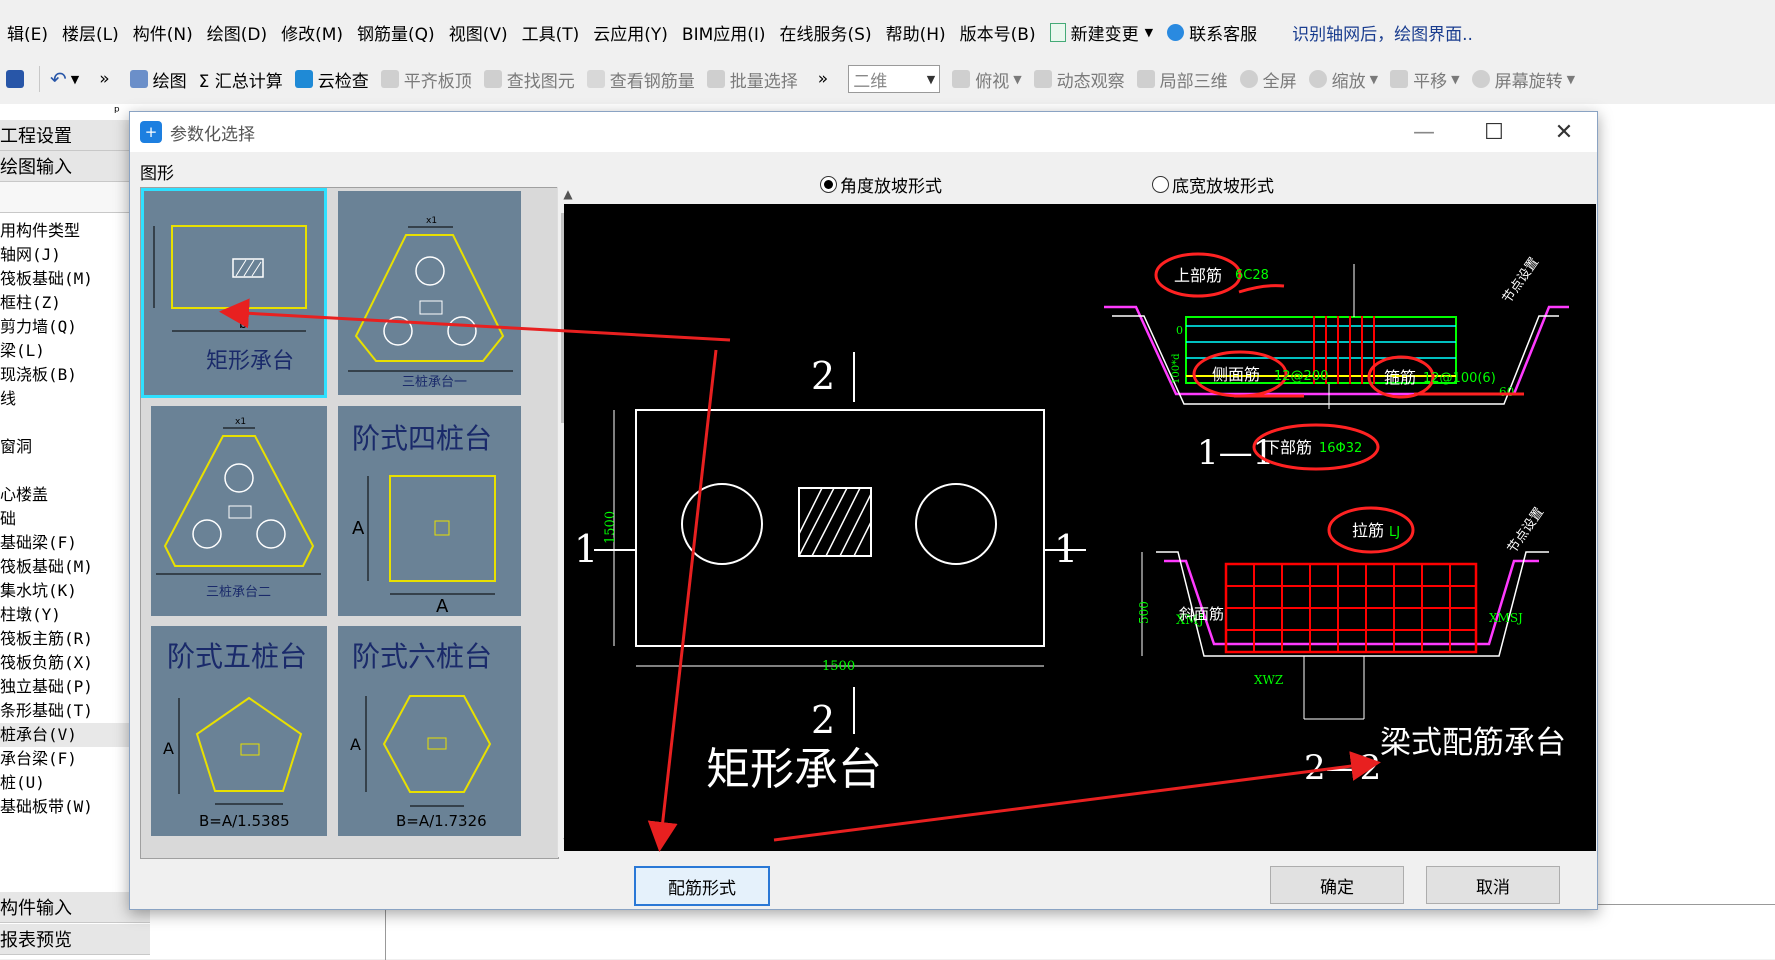 The width and height of the screenshot is (1775, 960). Describe the element at coordinates (863, 132) in the screenshot. I see `dialog-titlebar: + 参数化选择 — ☐ ✕` at that location.